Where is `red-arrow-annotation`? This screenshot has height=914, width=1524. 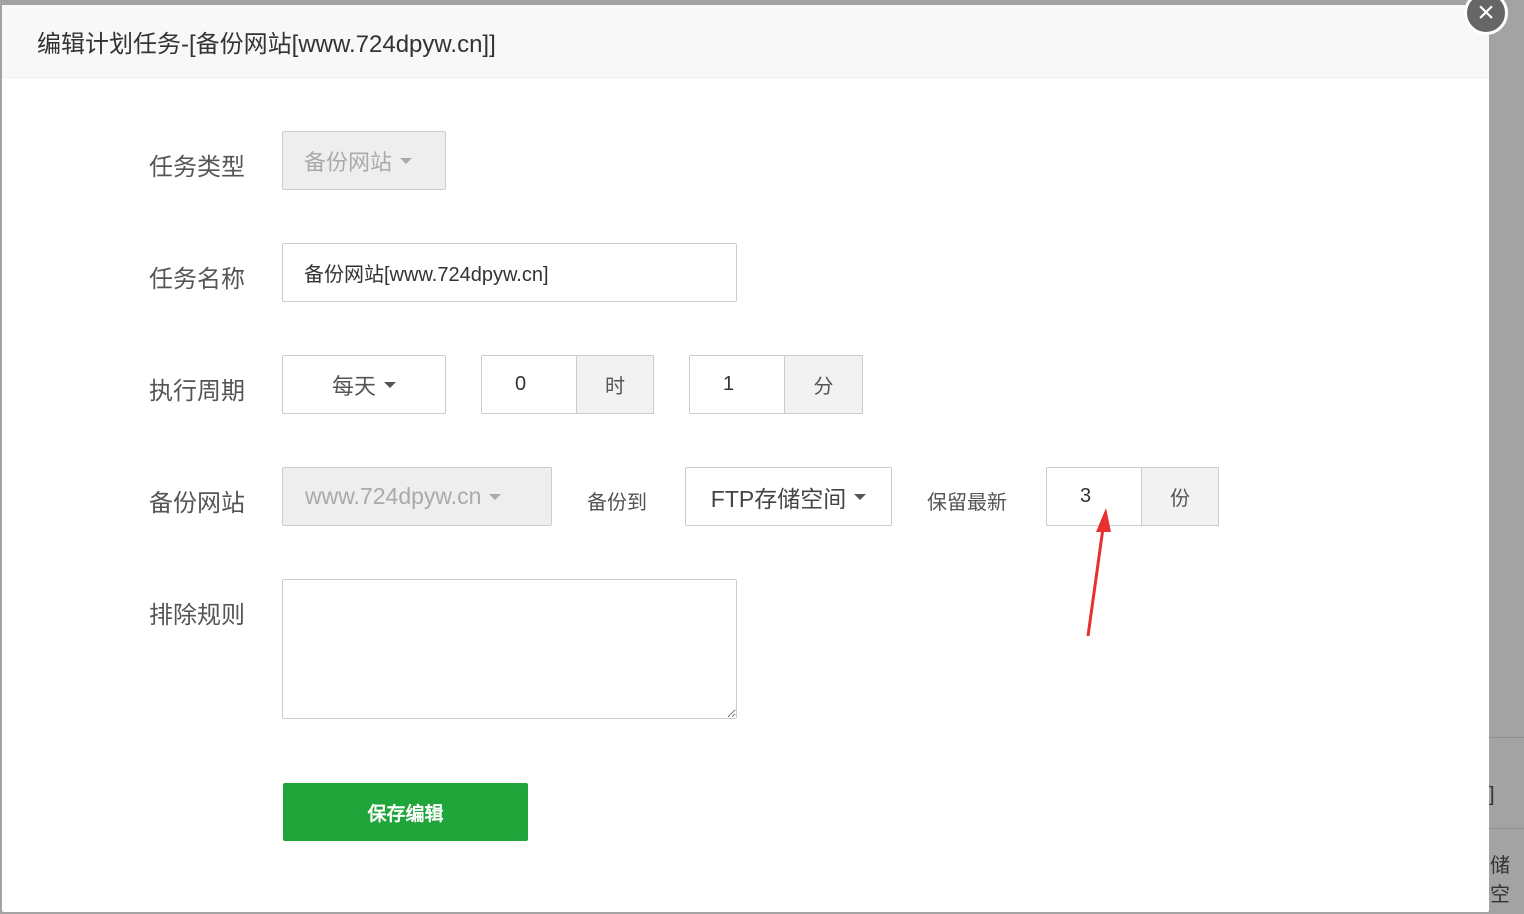
red-arrow-annotation is located at coordinates (1098, 572).